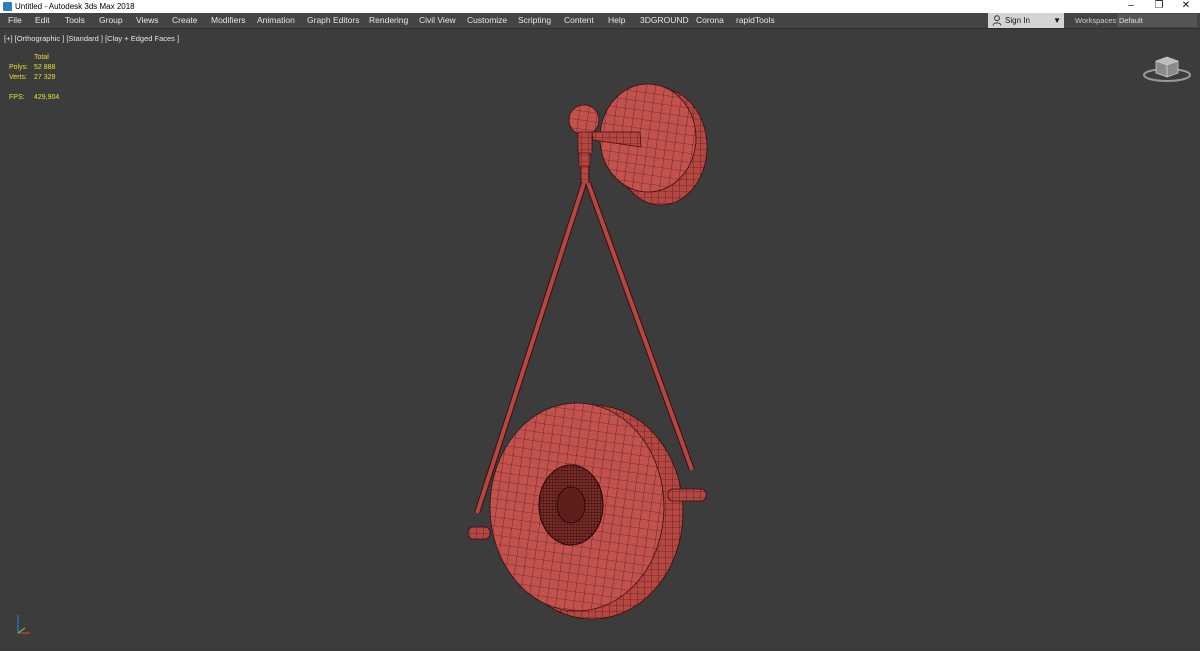 This screenshot has height=651, width=1200. I want to click on menu-help: Help, so click(616, 20).